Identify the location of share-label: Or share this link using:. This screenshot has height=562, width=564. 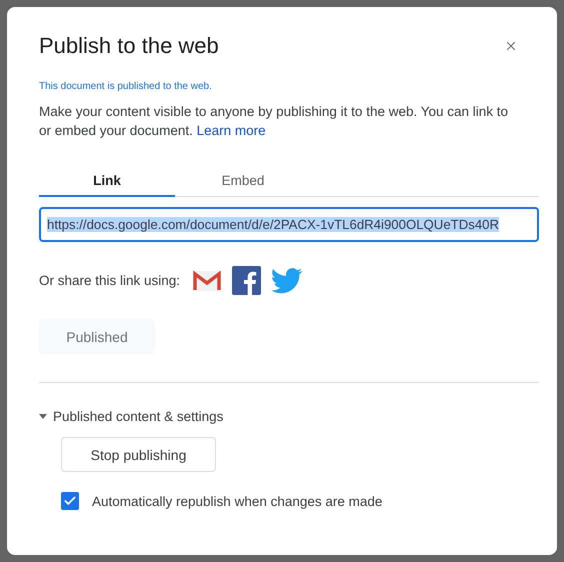
(109, 280).